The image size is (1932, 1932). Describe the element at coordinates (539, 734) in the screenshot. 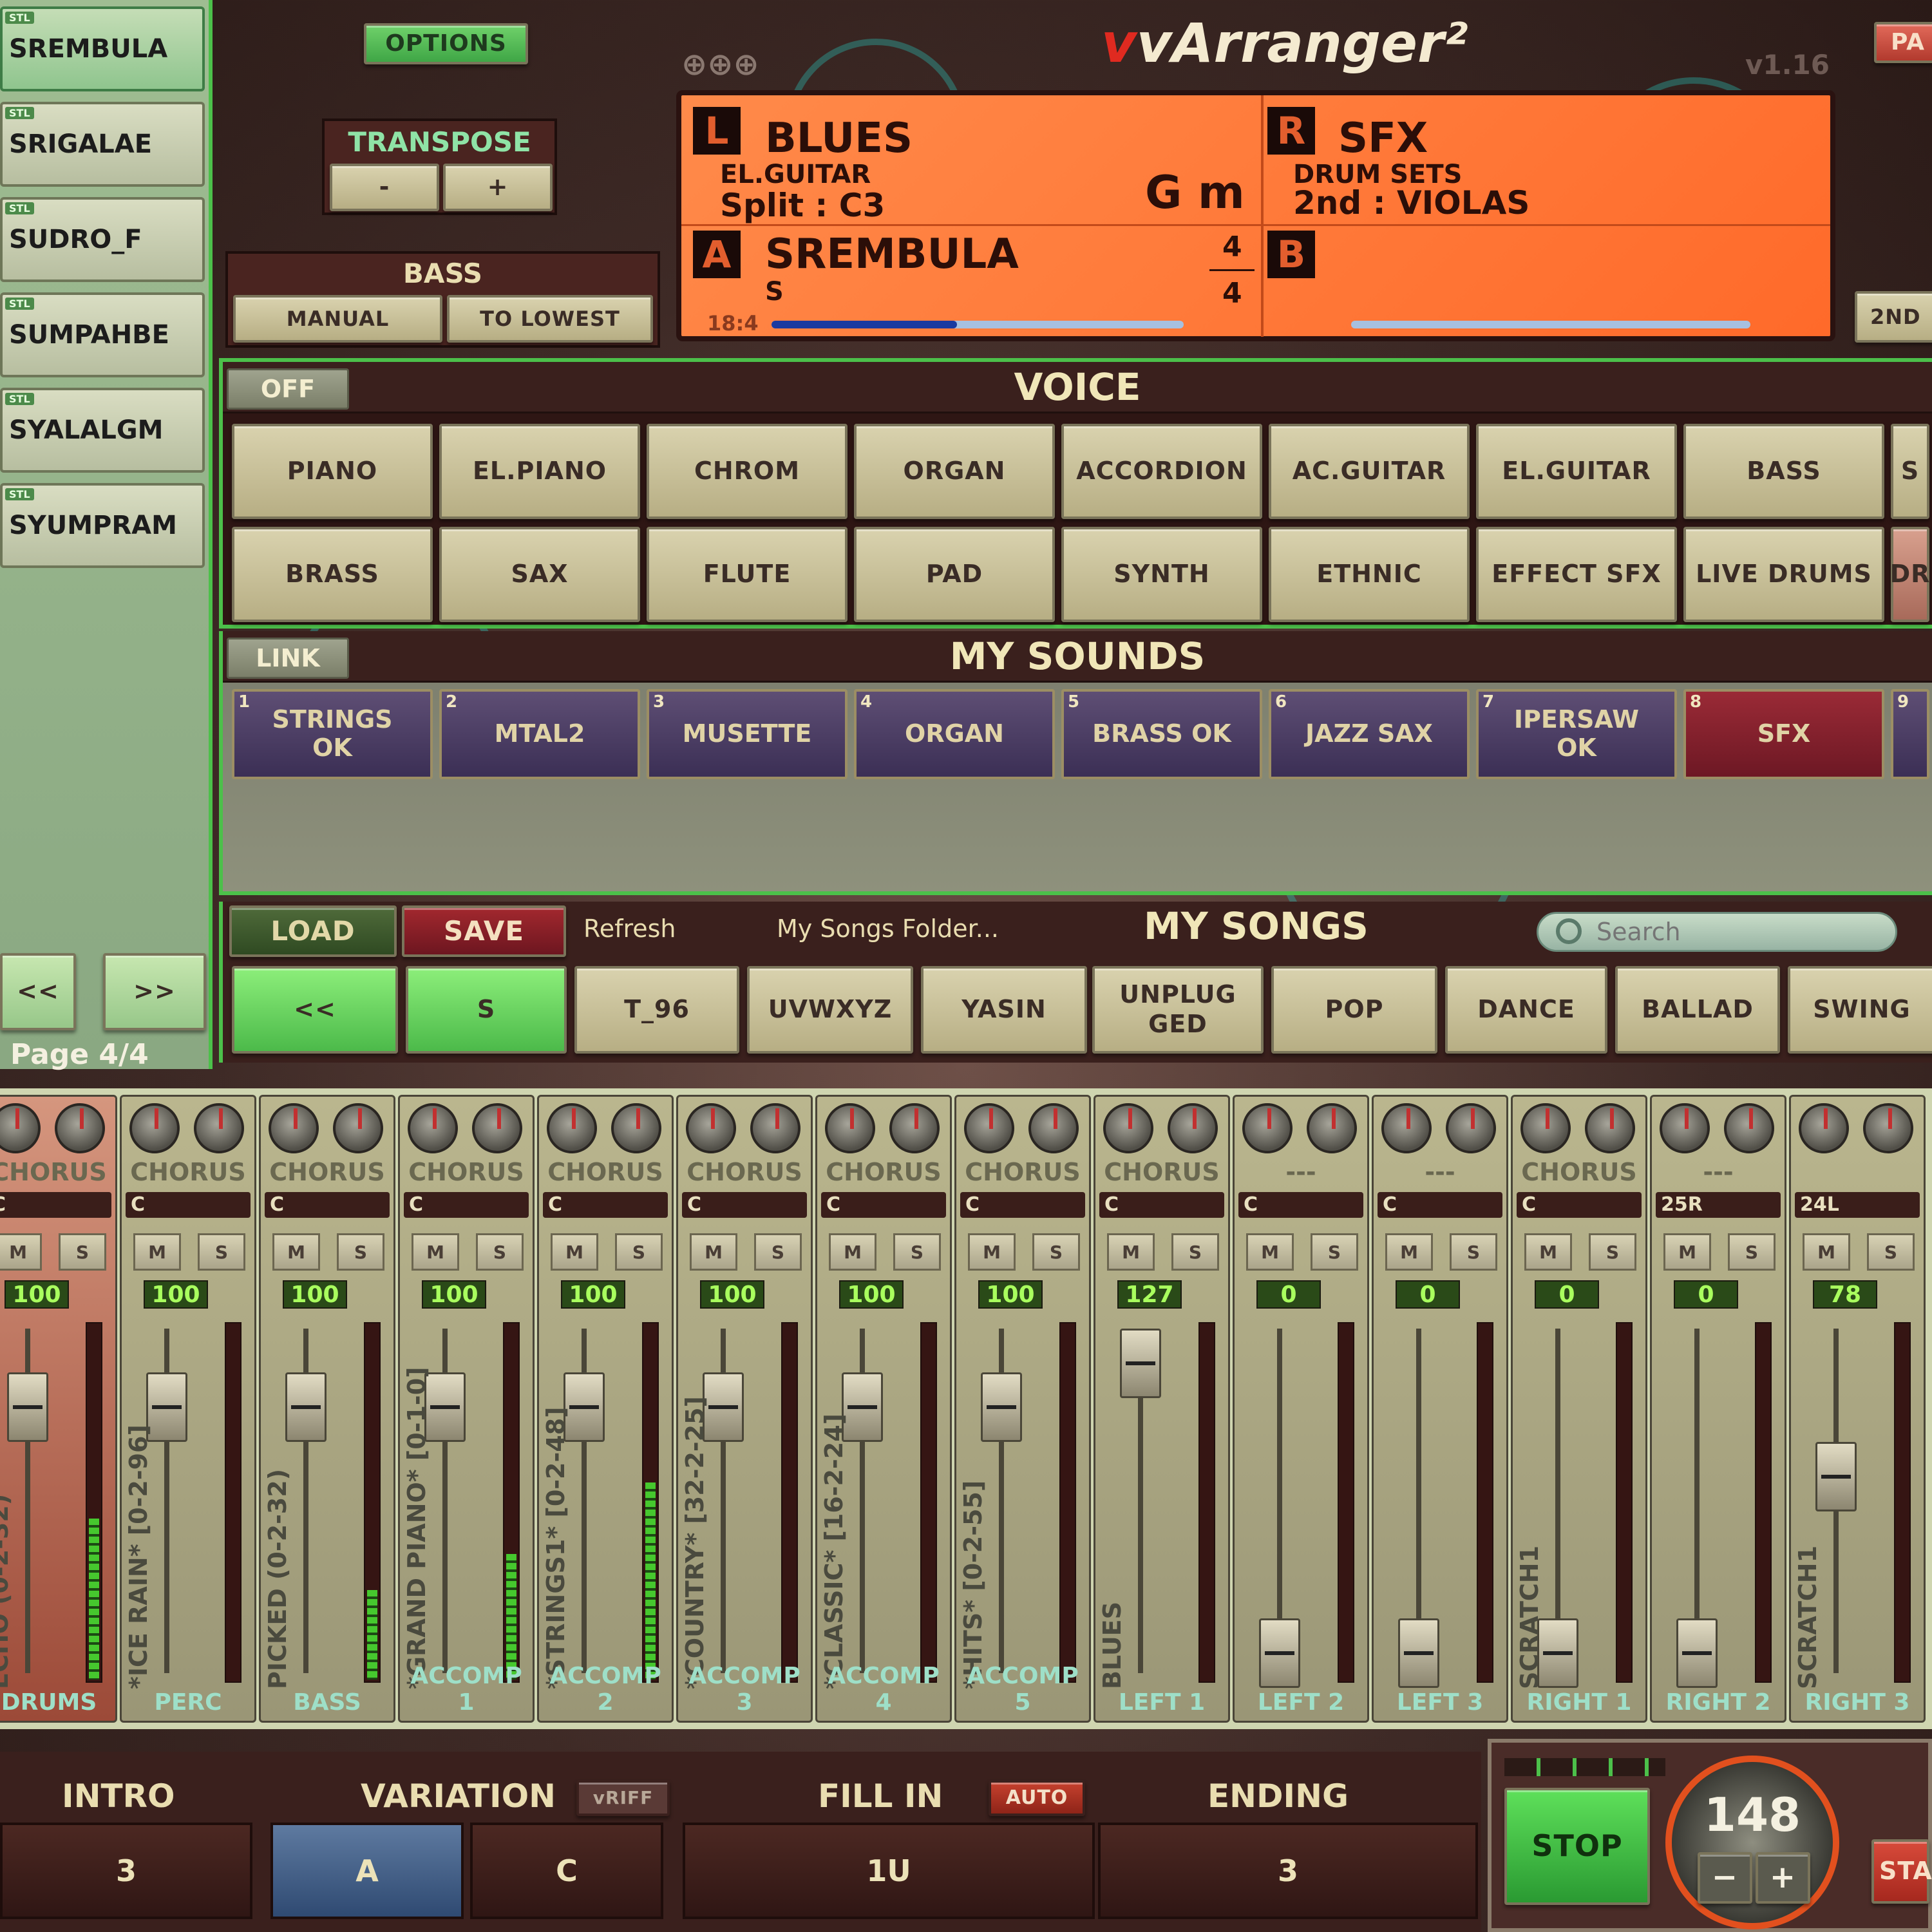

I see `mysound-slot: 2 MTAL2` at that location.